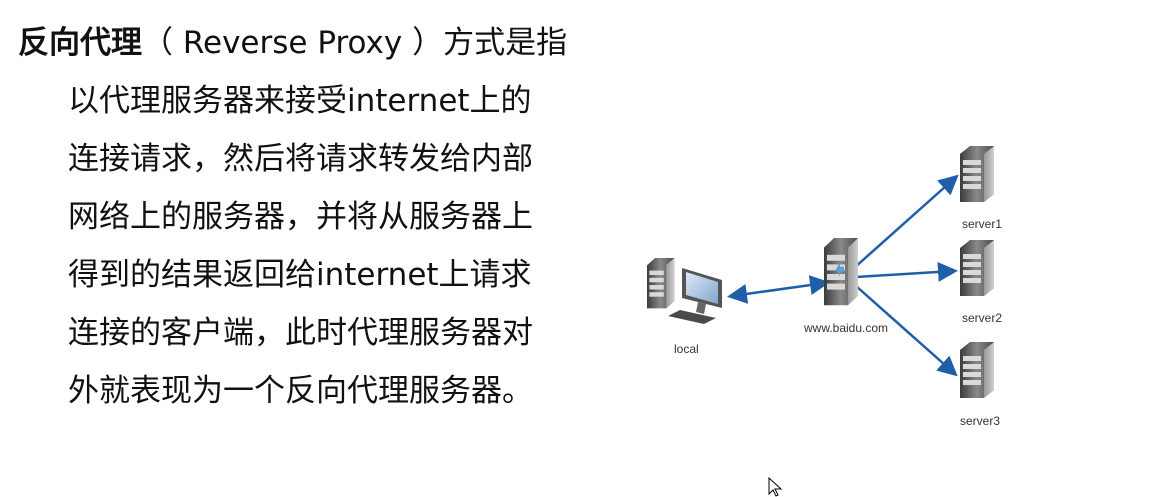 This screenshot has width=1154, height=497. I want to click on arrow-proxy-server2, so click(906, 271).